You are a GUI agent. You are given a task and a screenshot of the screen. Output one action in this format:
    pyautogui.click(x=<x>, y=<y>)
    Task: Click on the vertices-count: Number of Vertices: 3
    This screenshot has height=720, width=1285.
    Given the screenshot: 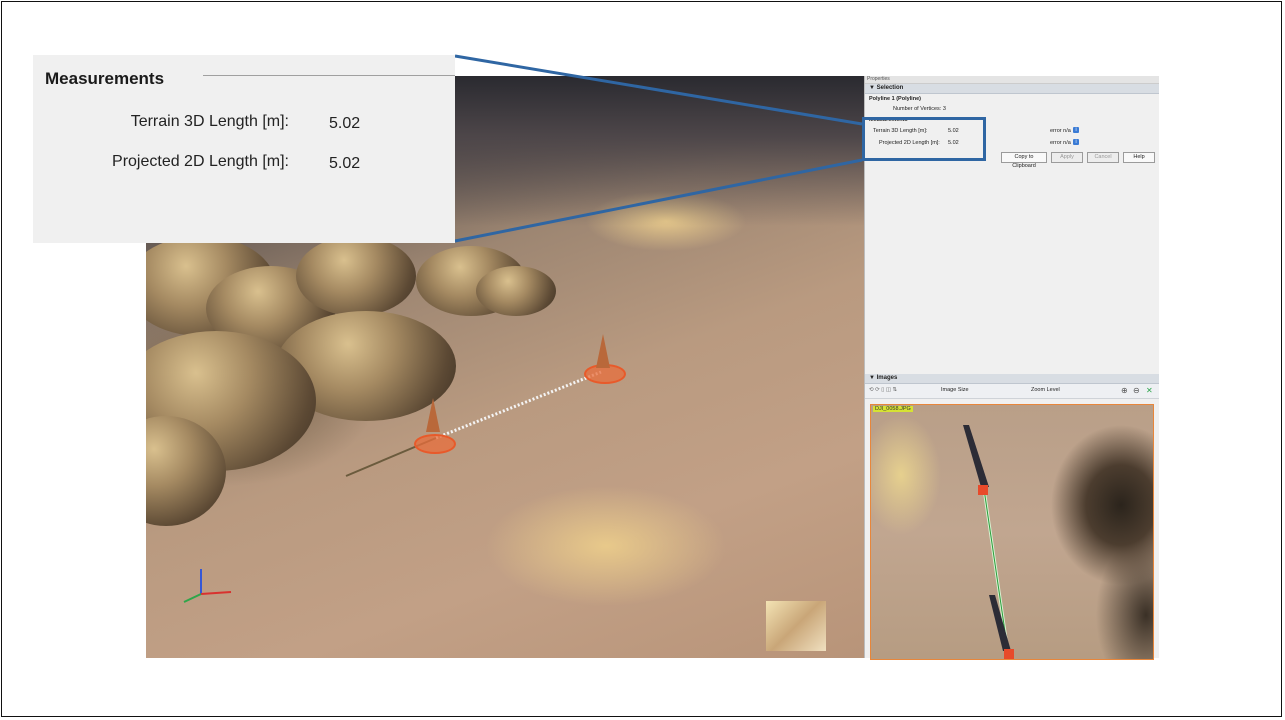 What is the action you would take?
    pyautogui.click(x=919, y=109)
    